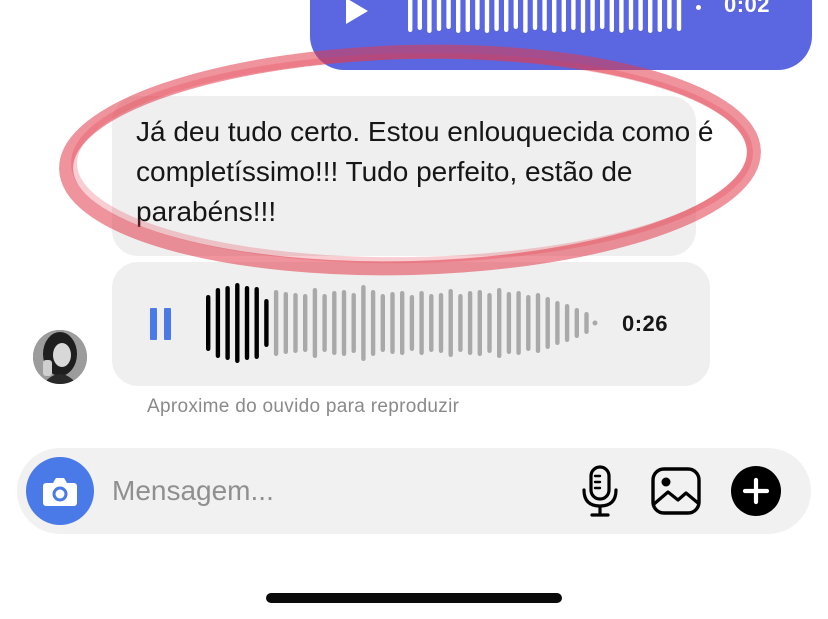  Describe the element at coordinates (161, 324) in the screenshot. I see `pause-icon` at that location.